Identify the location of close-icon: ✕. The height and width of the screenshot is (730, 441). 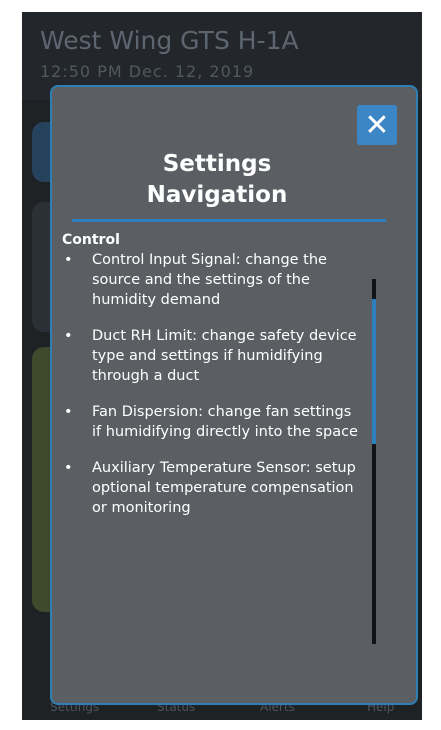
(377, 125).